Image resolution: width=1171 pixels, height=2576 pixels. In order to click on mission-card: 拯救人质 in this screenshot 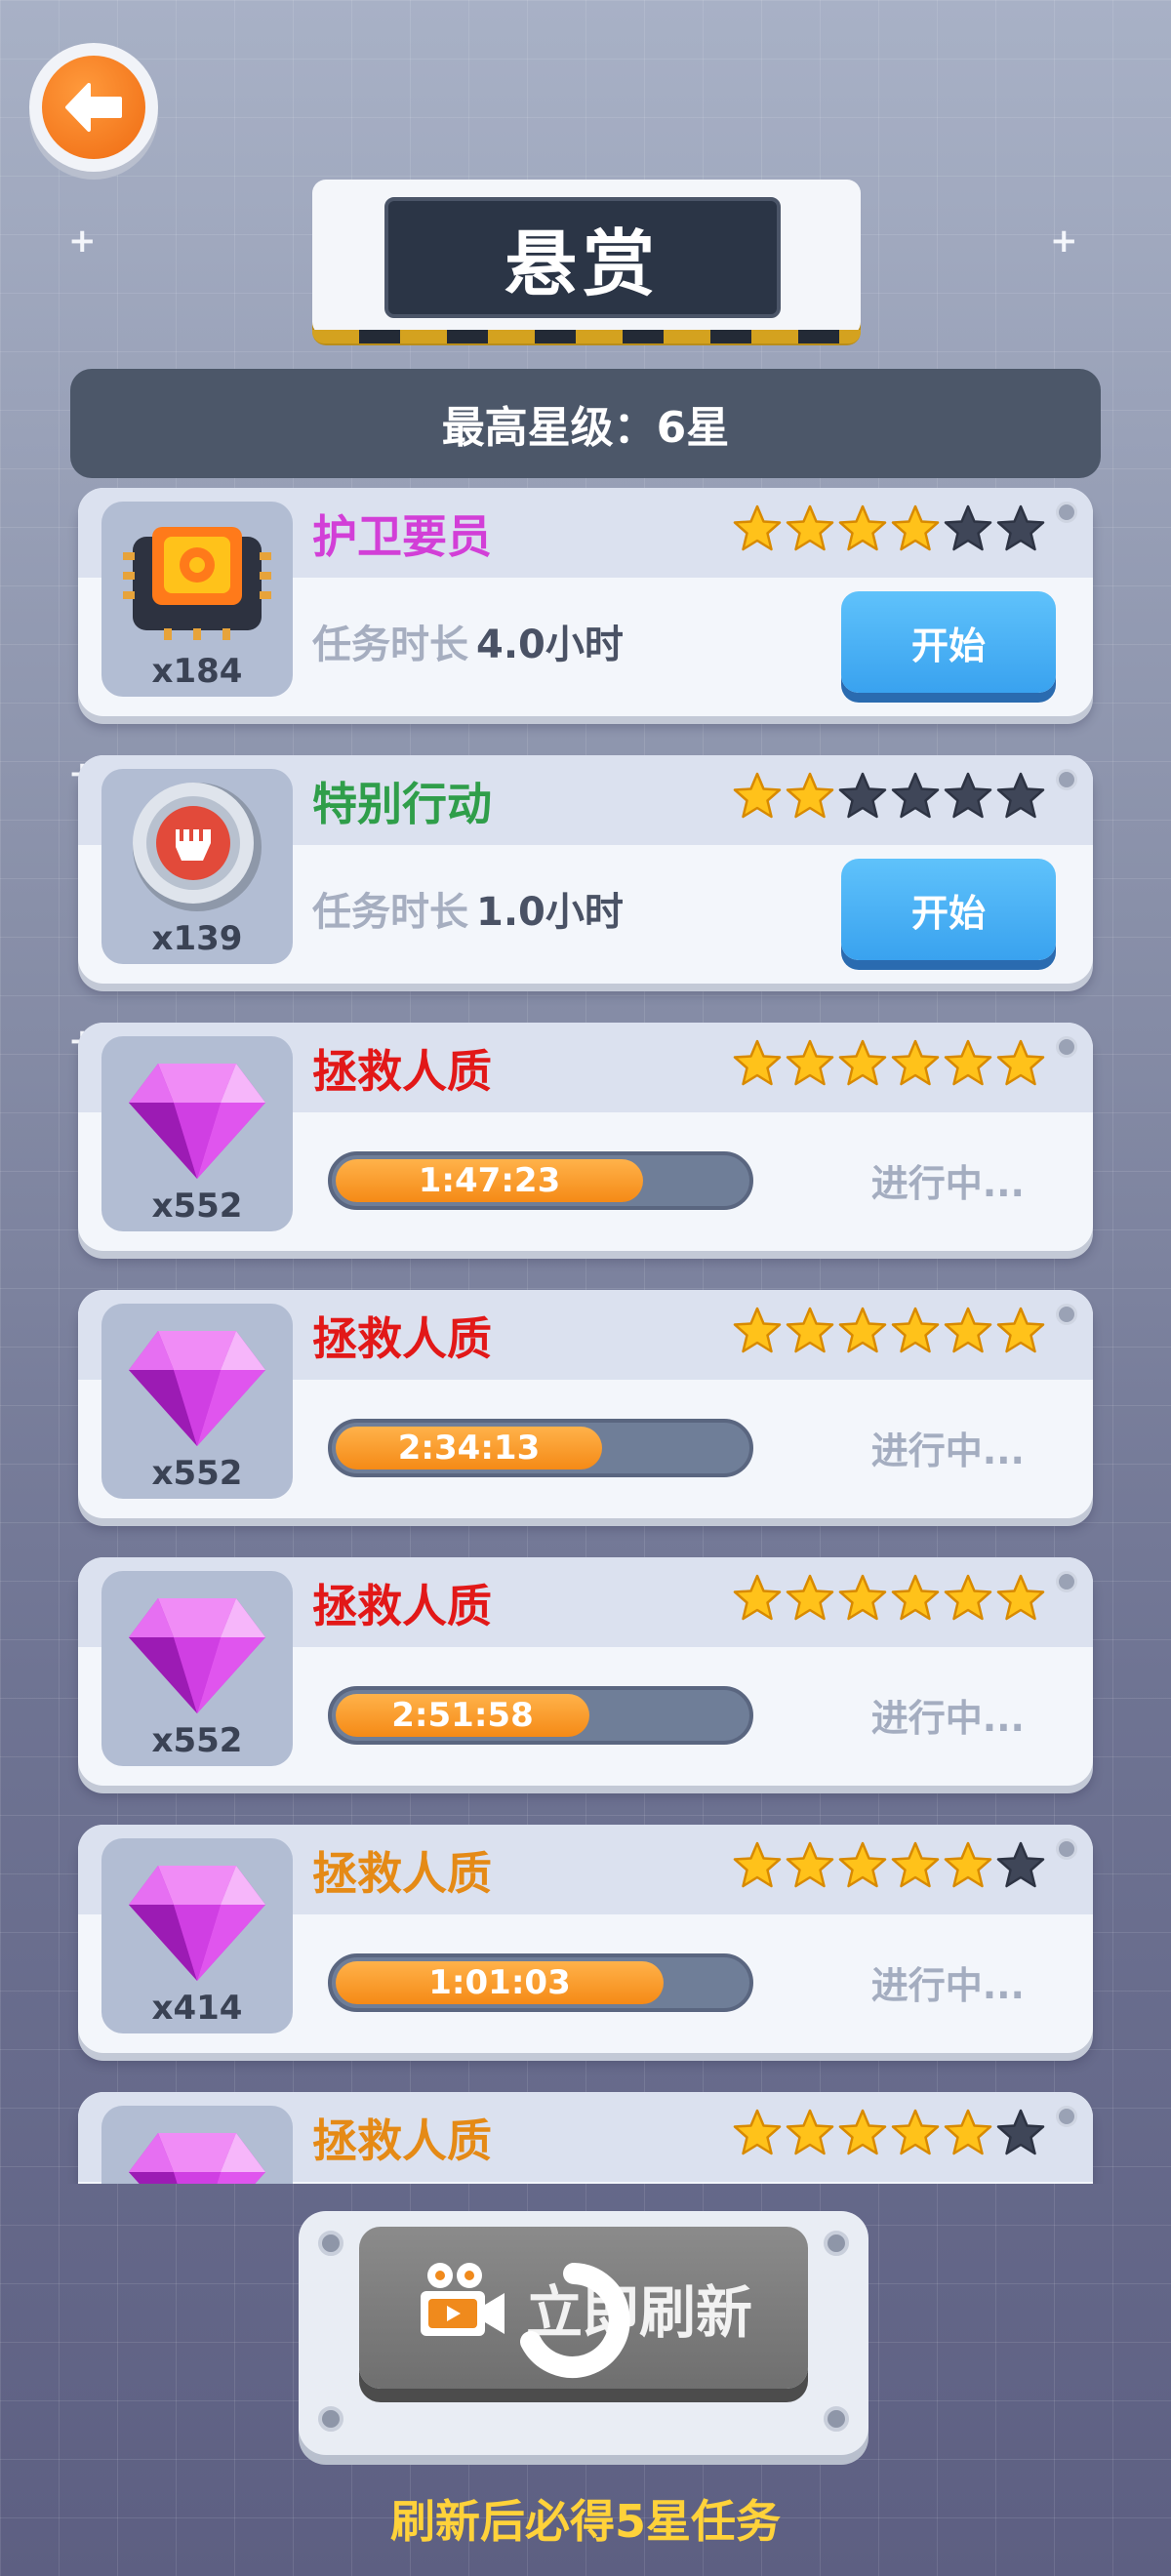, I will do `click(585, 2138)`.